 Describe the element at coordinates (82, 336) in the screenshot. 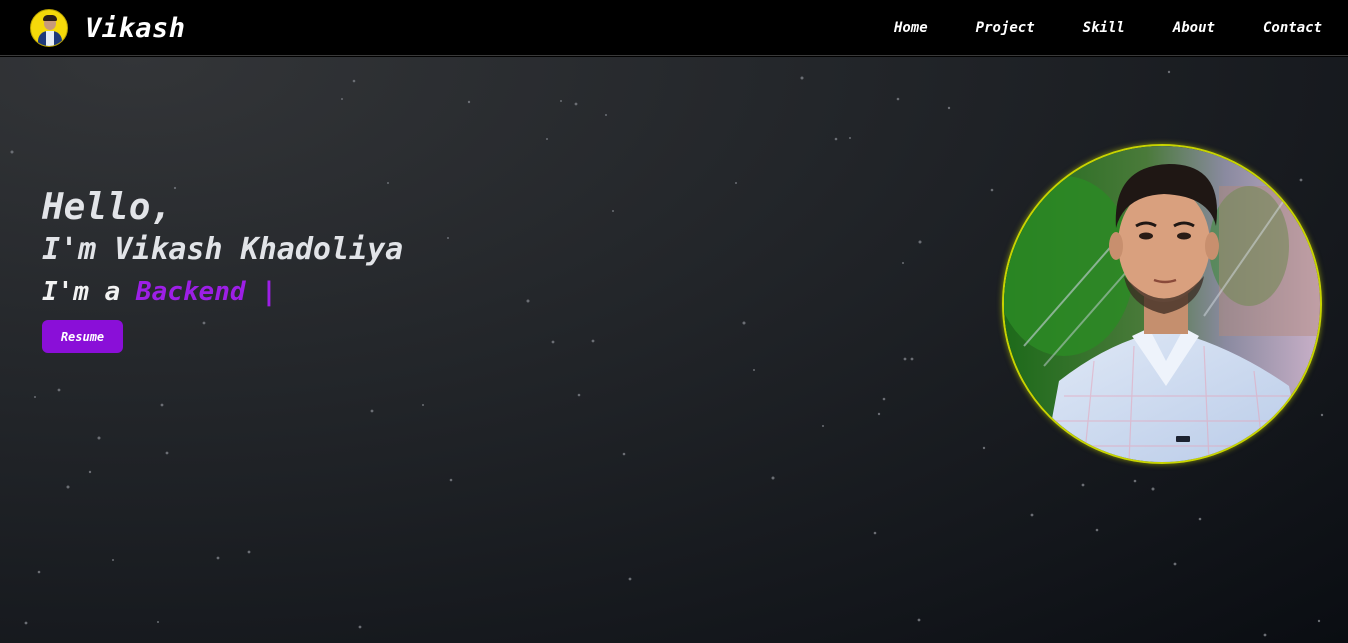

I see `resume-button: Resume` at that location.